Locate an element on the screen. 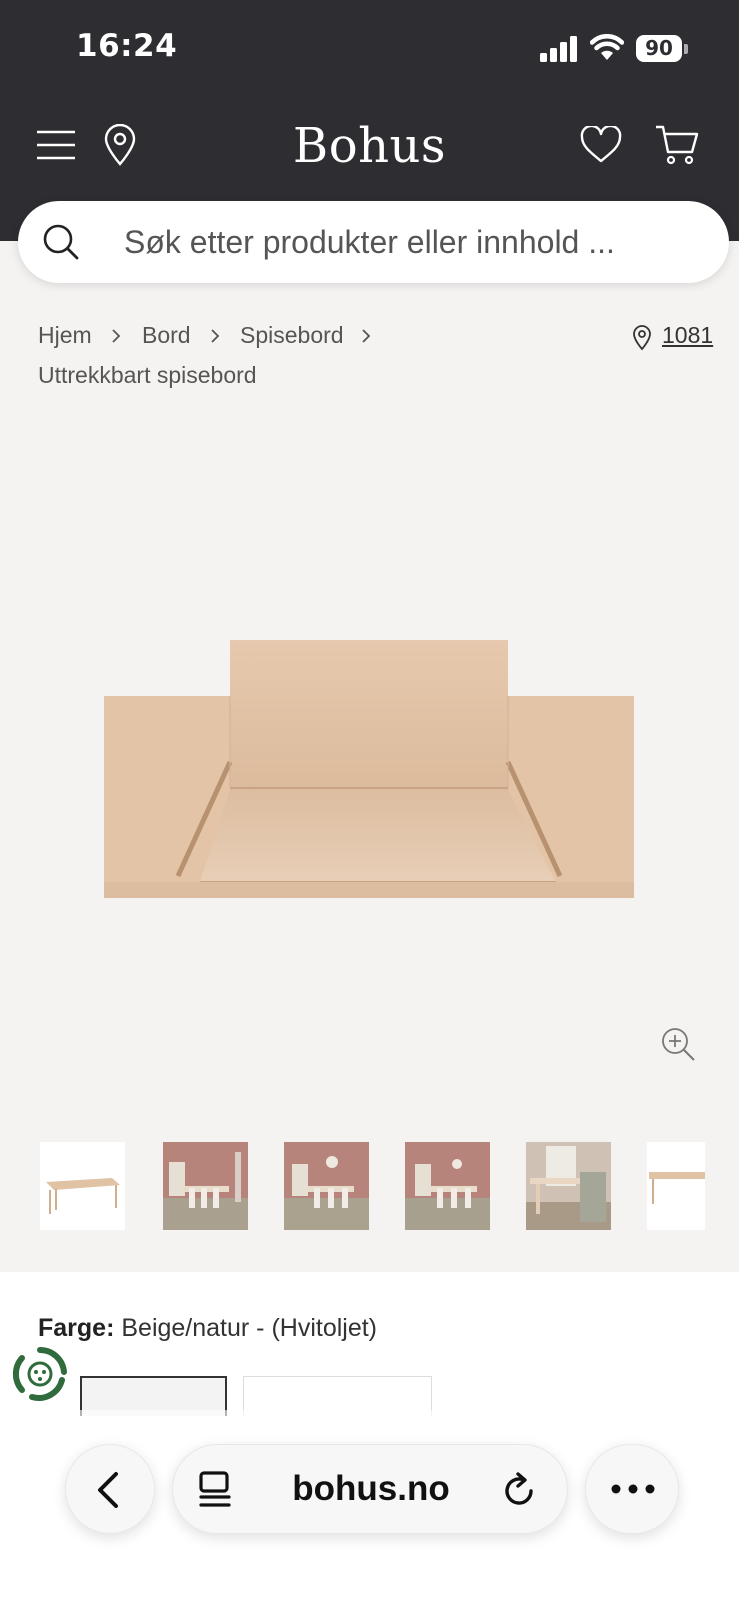  more-icon is located at coordinates (633, 1489).